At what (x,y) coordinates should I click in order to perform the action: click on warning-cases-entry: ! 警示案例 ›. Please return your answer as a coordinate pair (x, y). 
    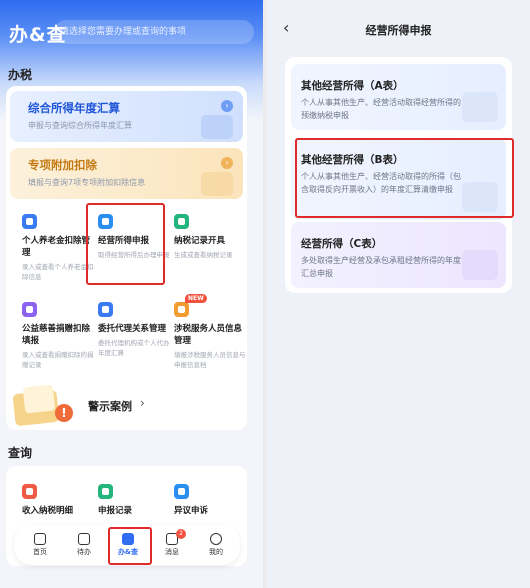
    Looking at the image, I should click on (128, 404).